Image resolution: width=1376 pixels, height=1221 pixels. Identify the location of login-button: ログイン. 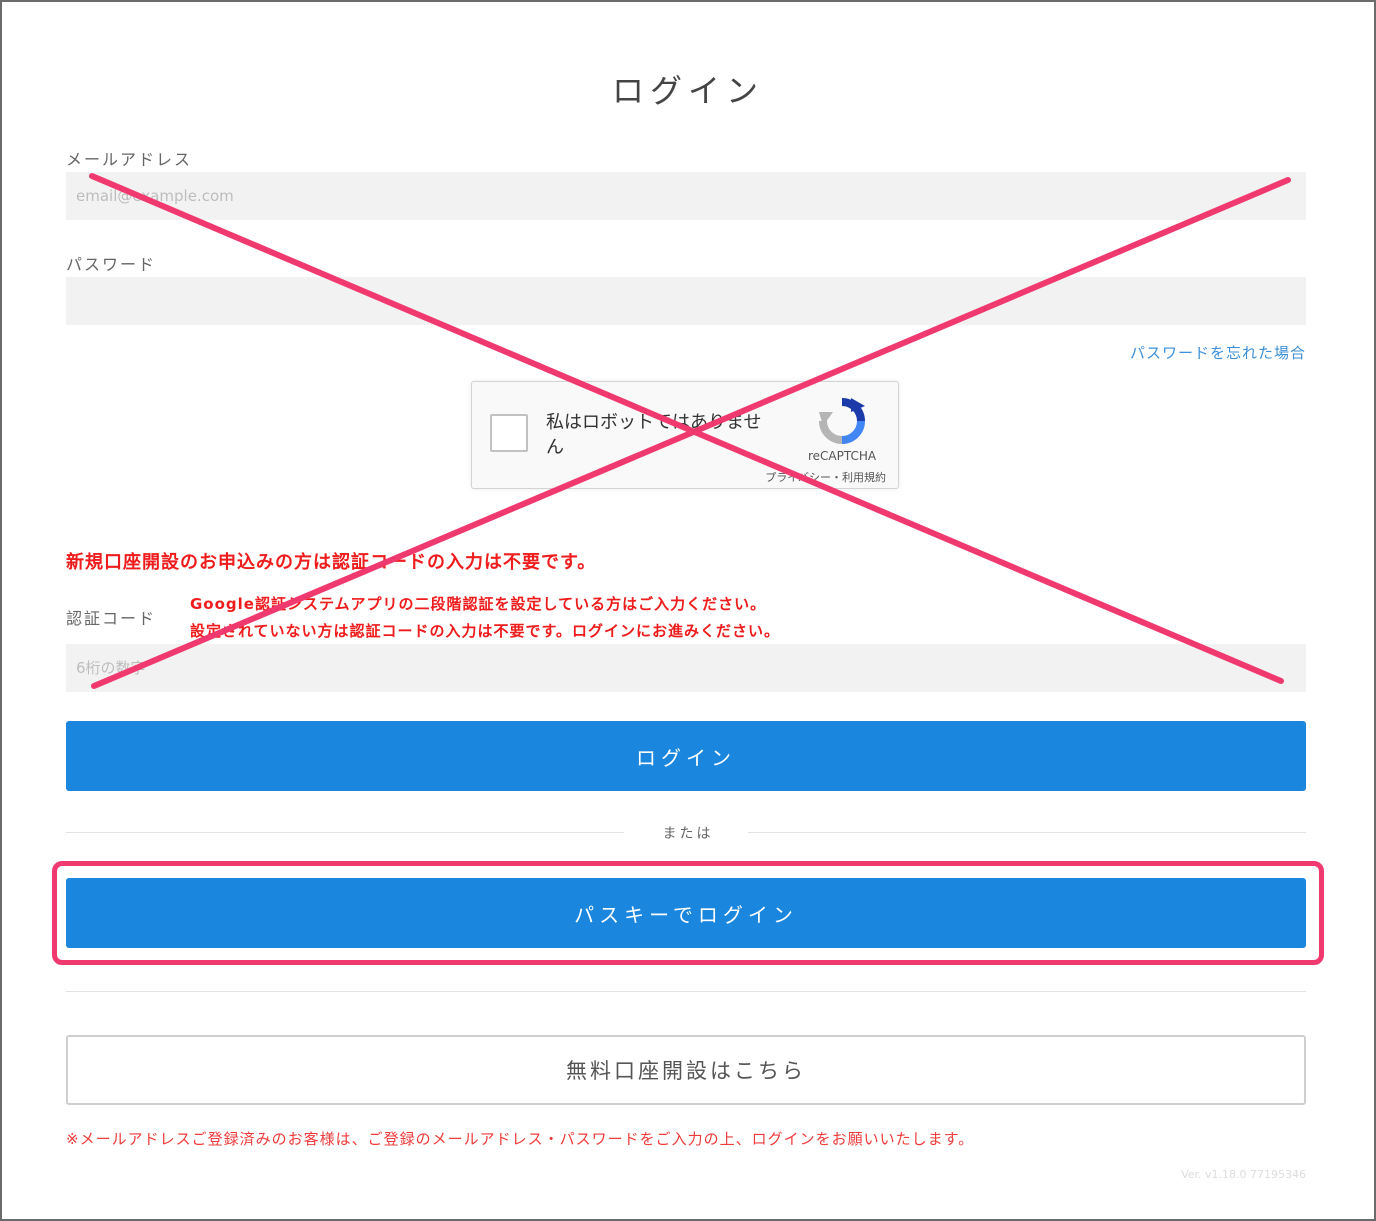
(686, 756).